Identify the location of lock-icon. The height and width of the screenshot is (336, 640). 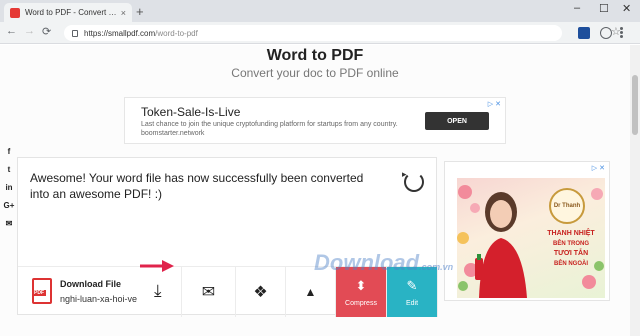
(75, 33).